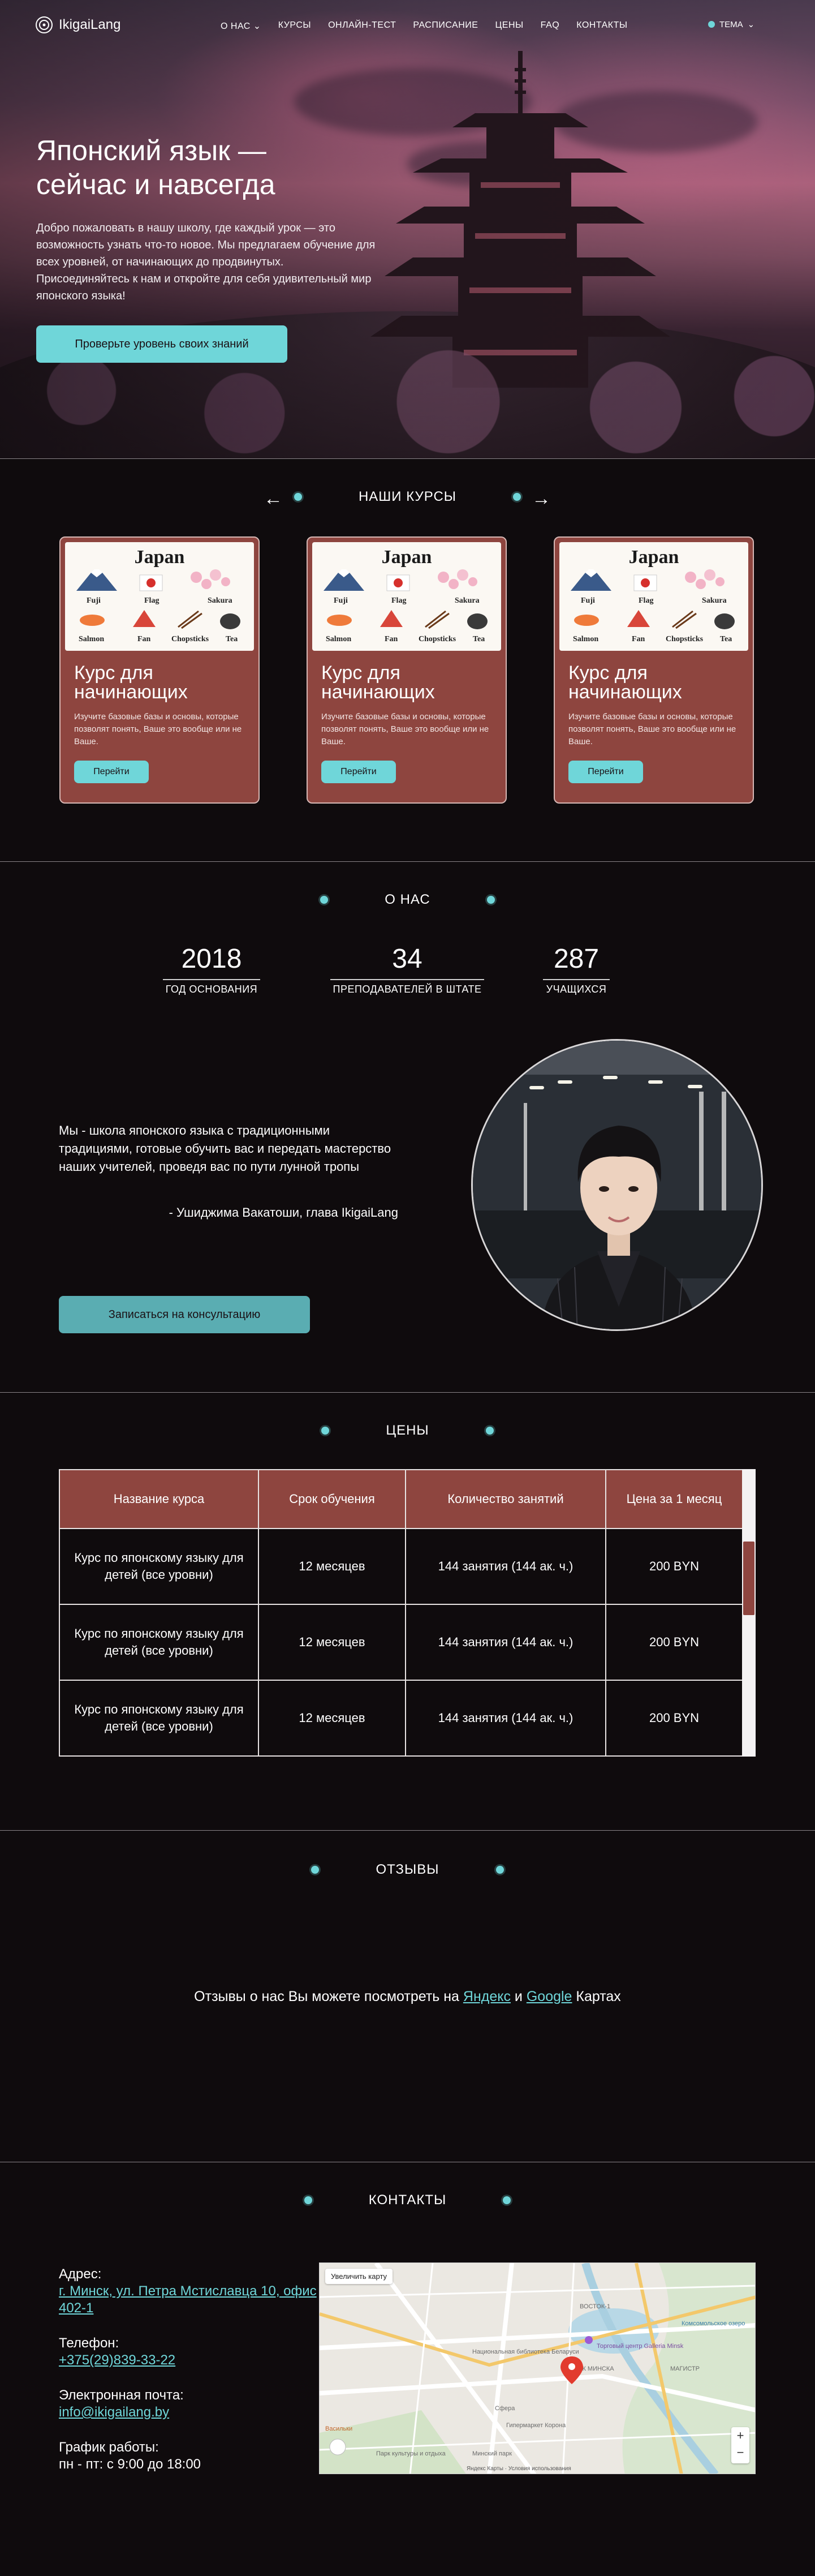 The image size is (815, 2576). What do you see at coordinates (576, 989) in the screenshot?
I see `stat-caption: УЧАЩИХСЯ` at bounding box center [576, 989].